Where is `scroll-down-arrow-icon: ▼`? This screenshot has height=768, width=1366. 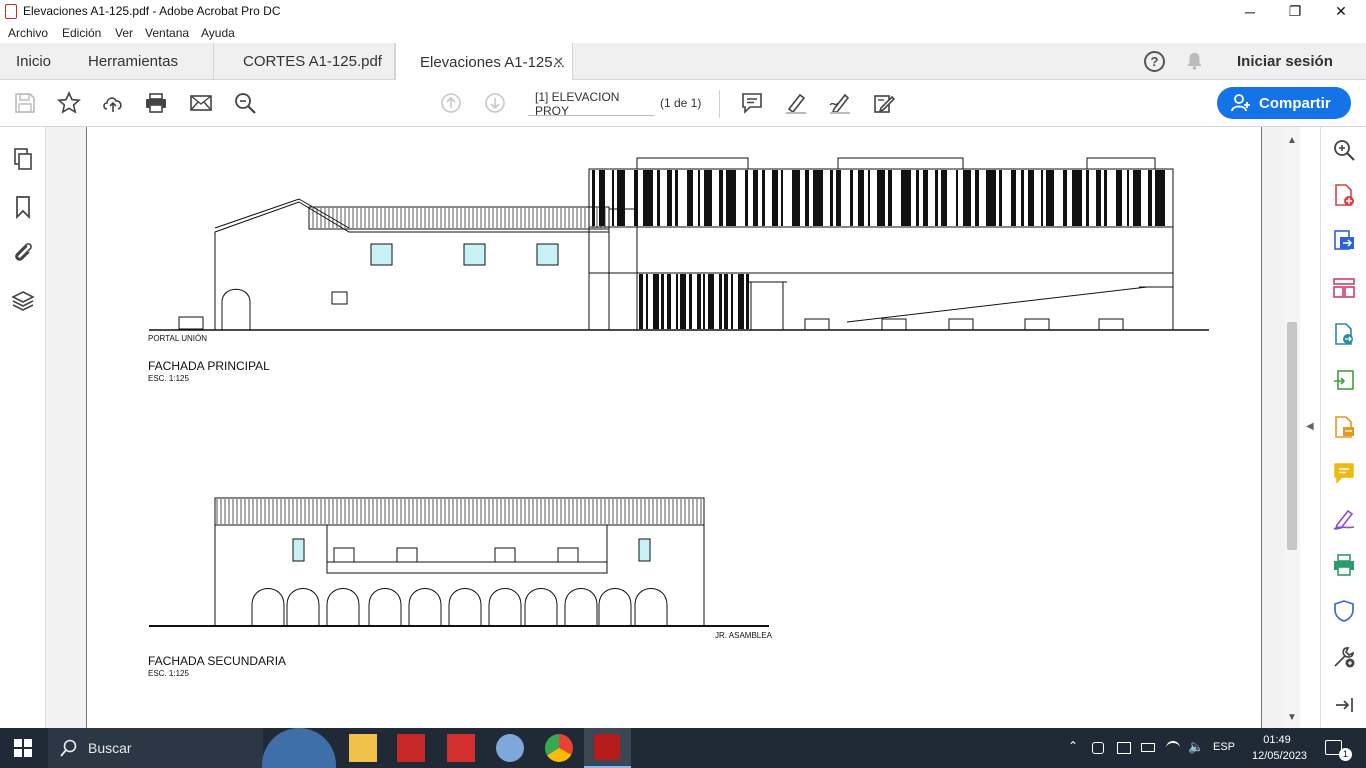 scroll-down-arrow-icon: ▼ is located at coordinates (1292, 717).